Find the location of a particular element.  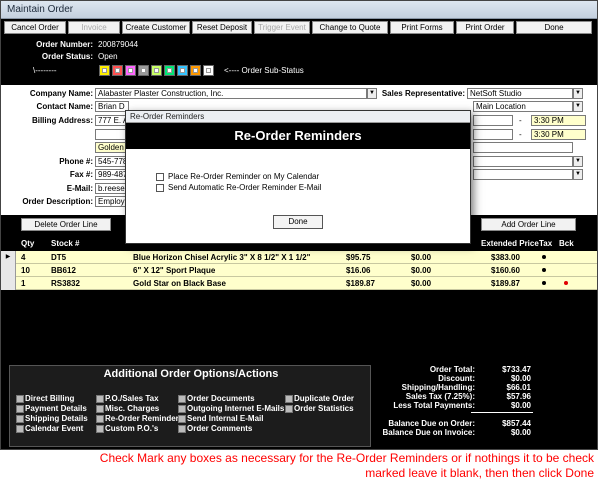

company-dropdown-icon: ▼ is located at coordinates (372, 93).